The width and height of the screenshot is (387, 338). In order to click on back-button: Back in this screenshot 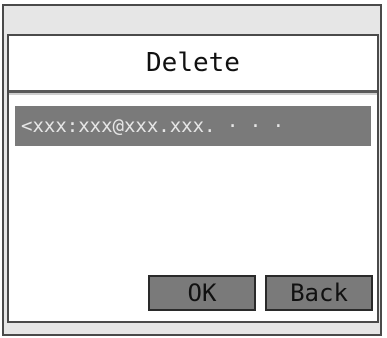, I will do `click(319, 293)`.